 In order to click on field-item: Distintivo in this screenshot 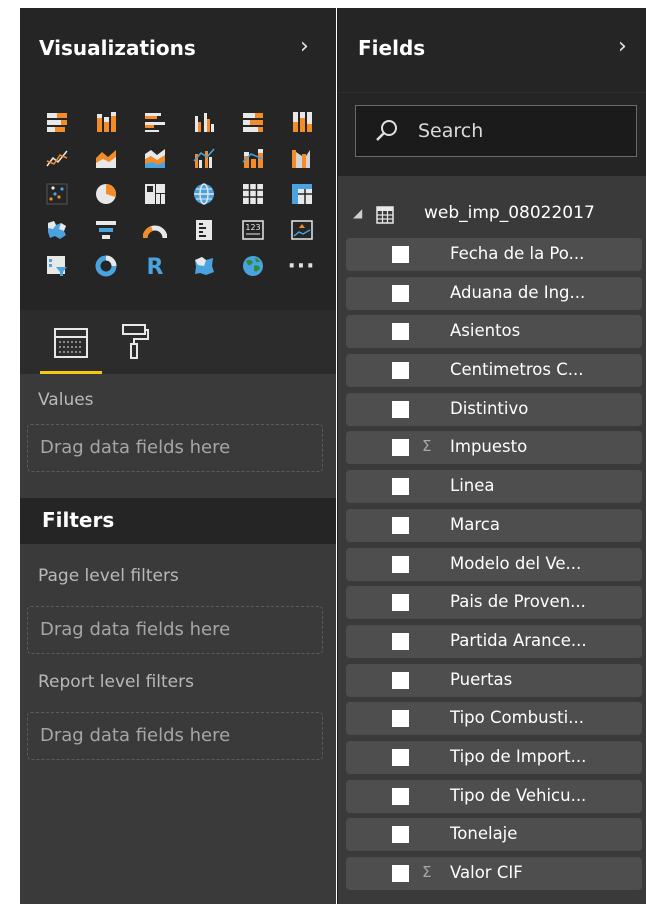, I will do `click(494, 409)`.